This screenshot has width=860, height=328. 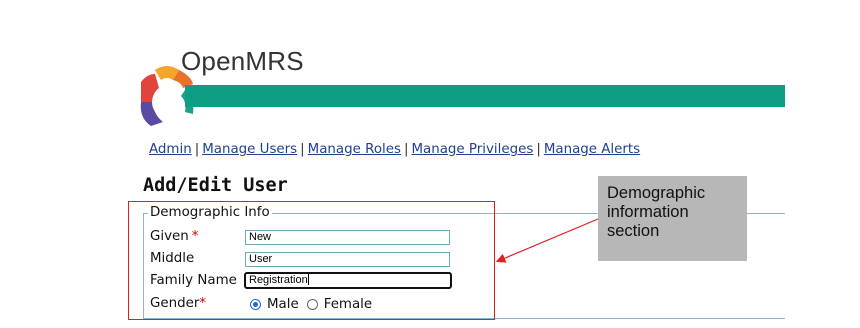 What do you see at coordinates (672, 218) in the screenshot?
I see `annotation-callout: Demographic information section` at bounding box center [672, 218].